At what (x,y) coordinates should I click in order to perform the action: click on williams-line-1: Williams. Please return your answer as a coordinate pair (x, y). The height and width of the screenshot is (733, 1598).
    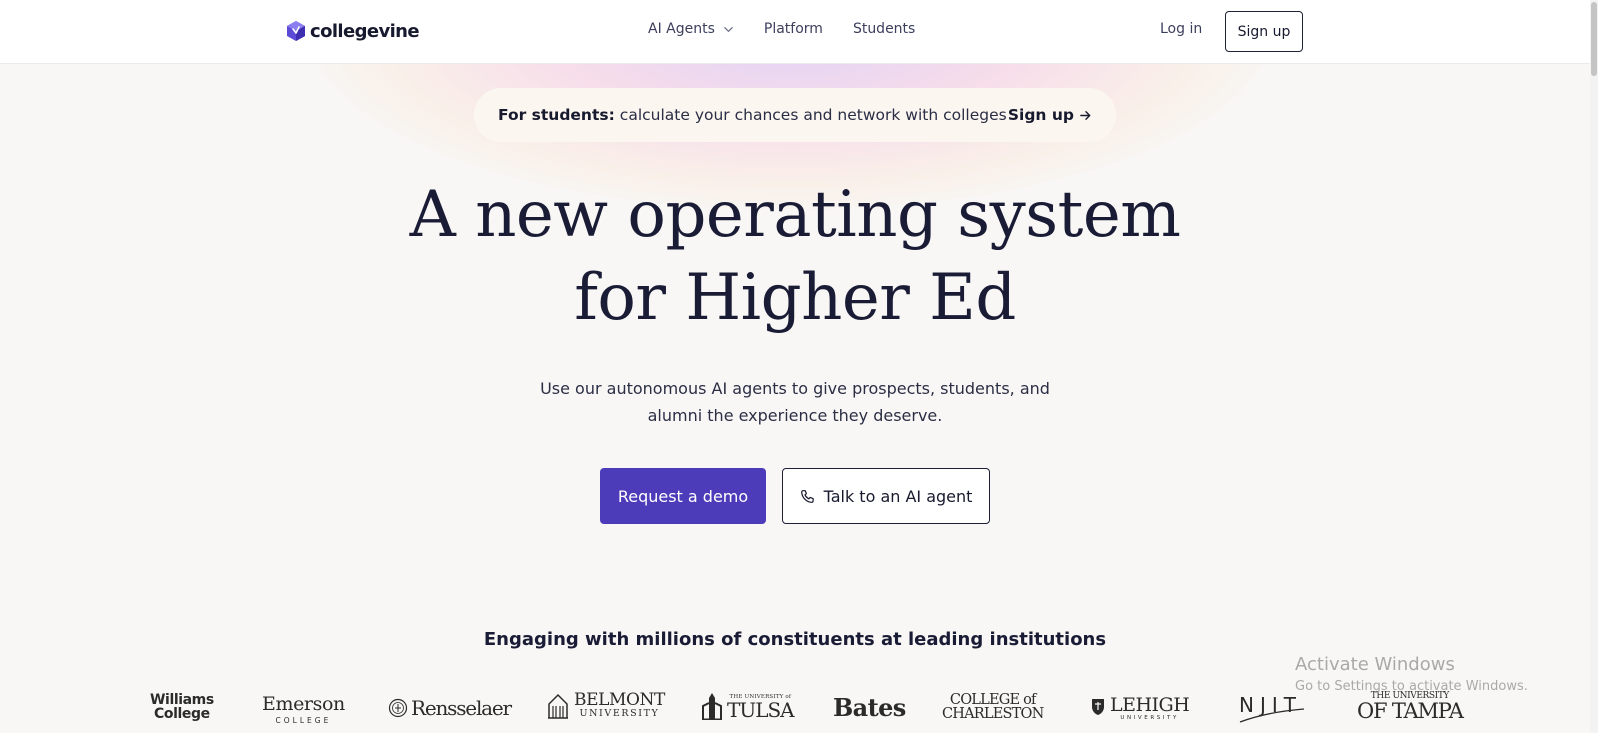
    Looking at the image, I should click on (182, 700).